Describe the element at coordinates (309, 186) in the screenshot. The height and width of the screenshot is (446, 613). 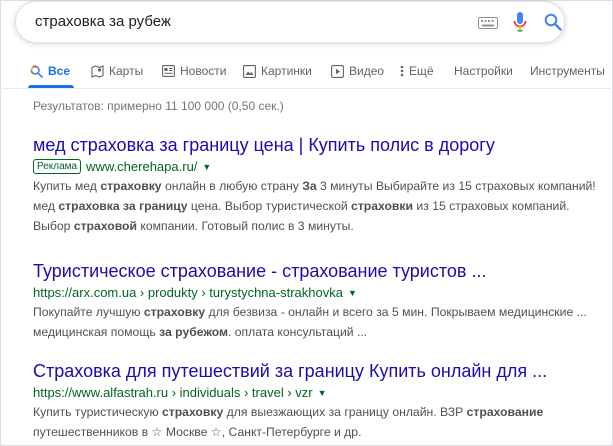
I see `snippet-highlight: За` at that location.